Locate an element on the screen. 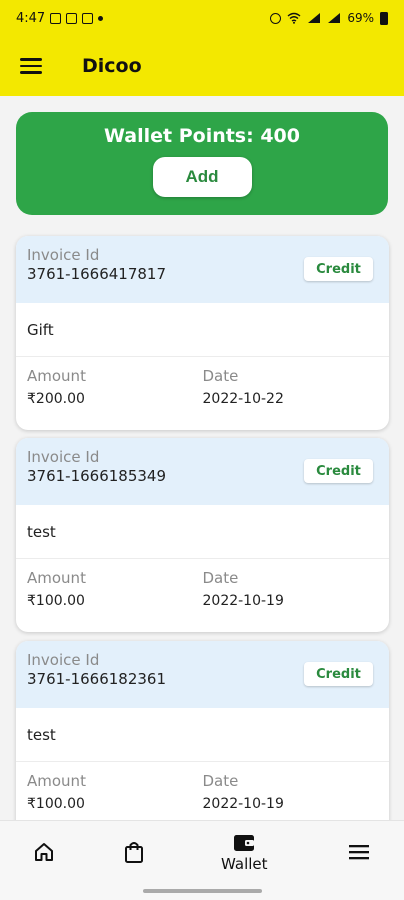 Image resolution: width=404 pixels, height=900 pixels. battery-icon is located at coordinates (384, 18).